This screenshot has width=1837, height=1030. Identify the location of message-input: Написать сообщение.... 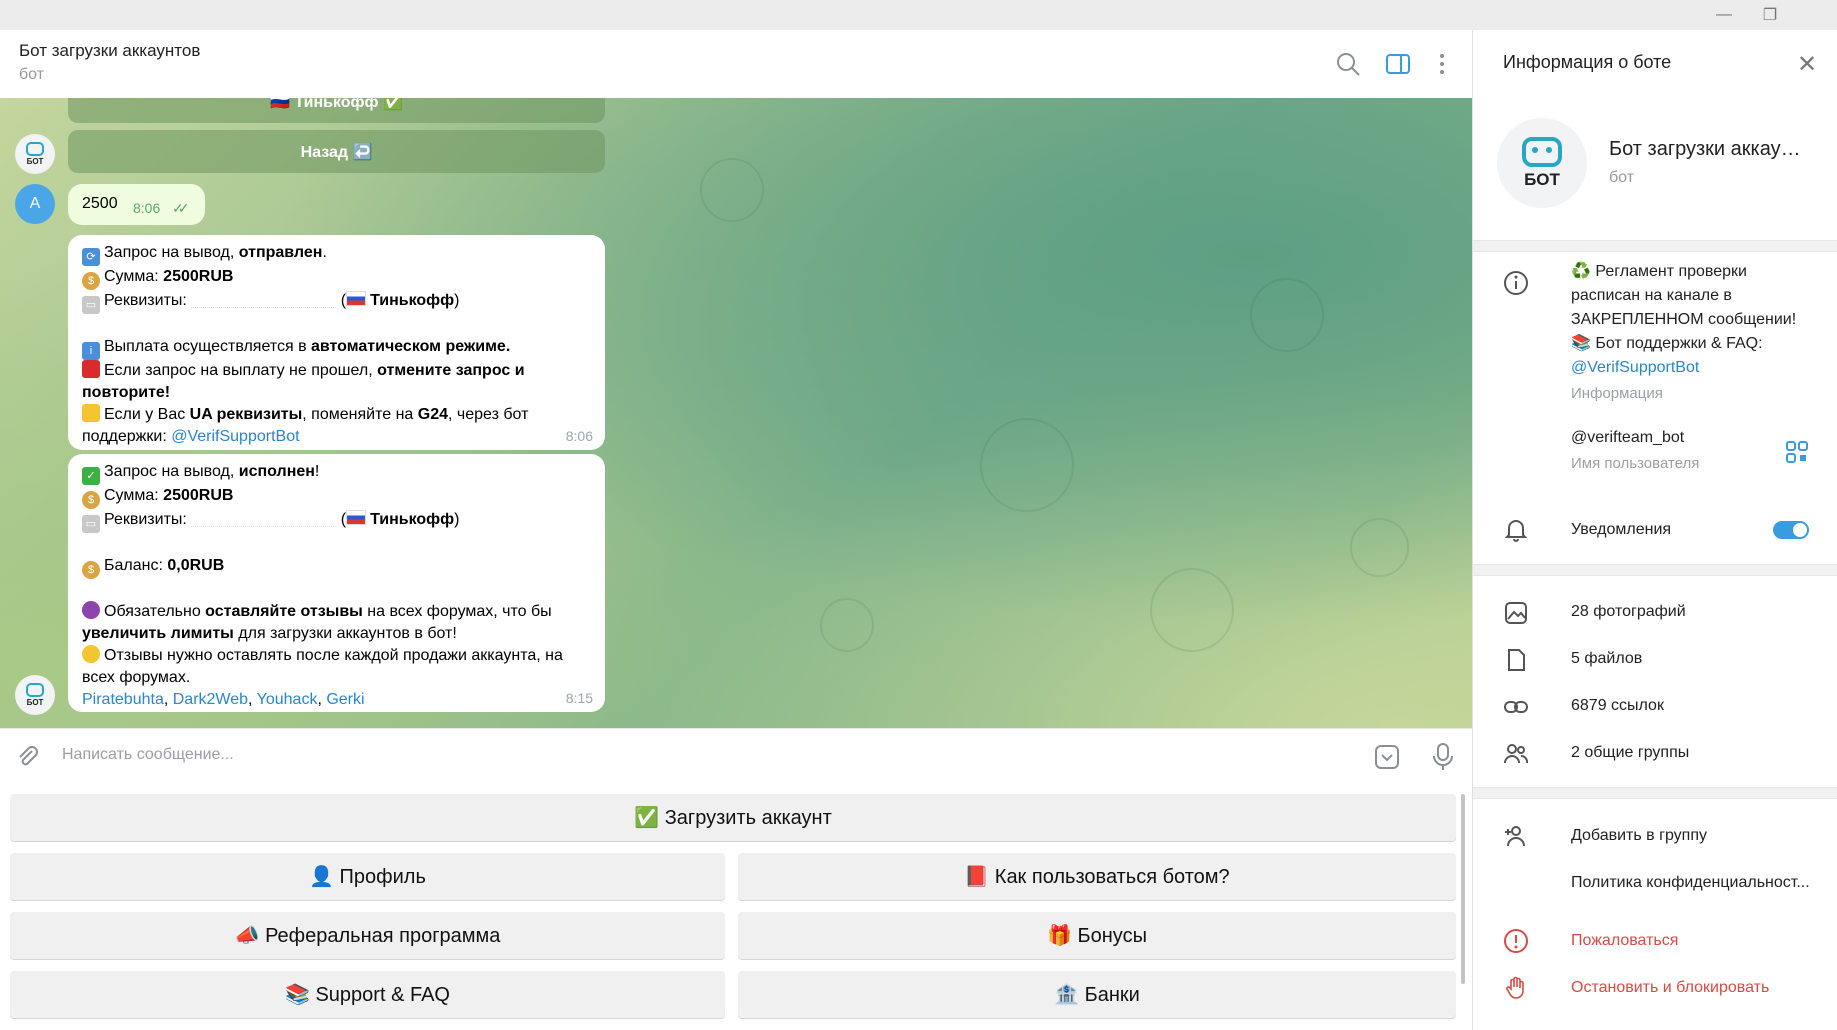
(148, 755).